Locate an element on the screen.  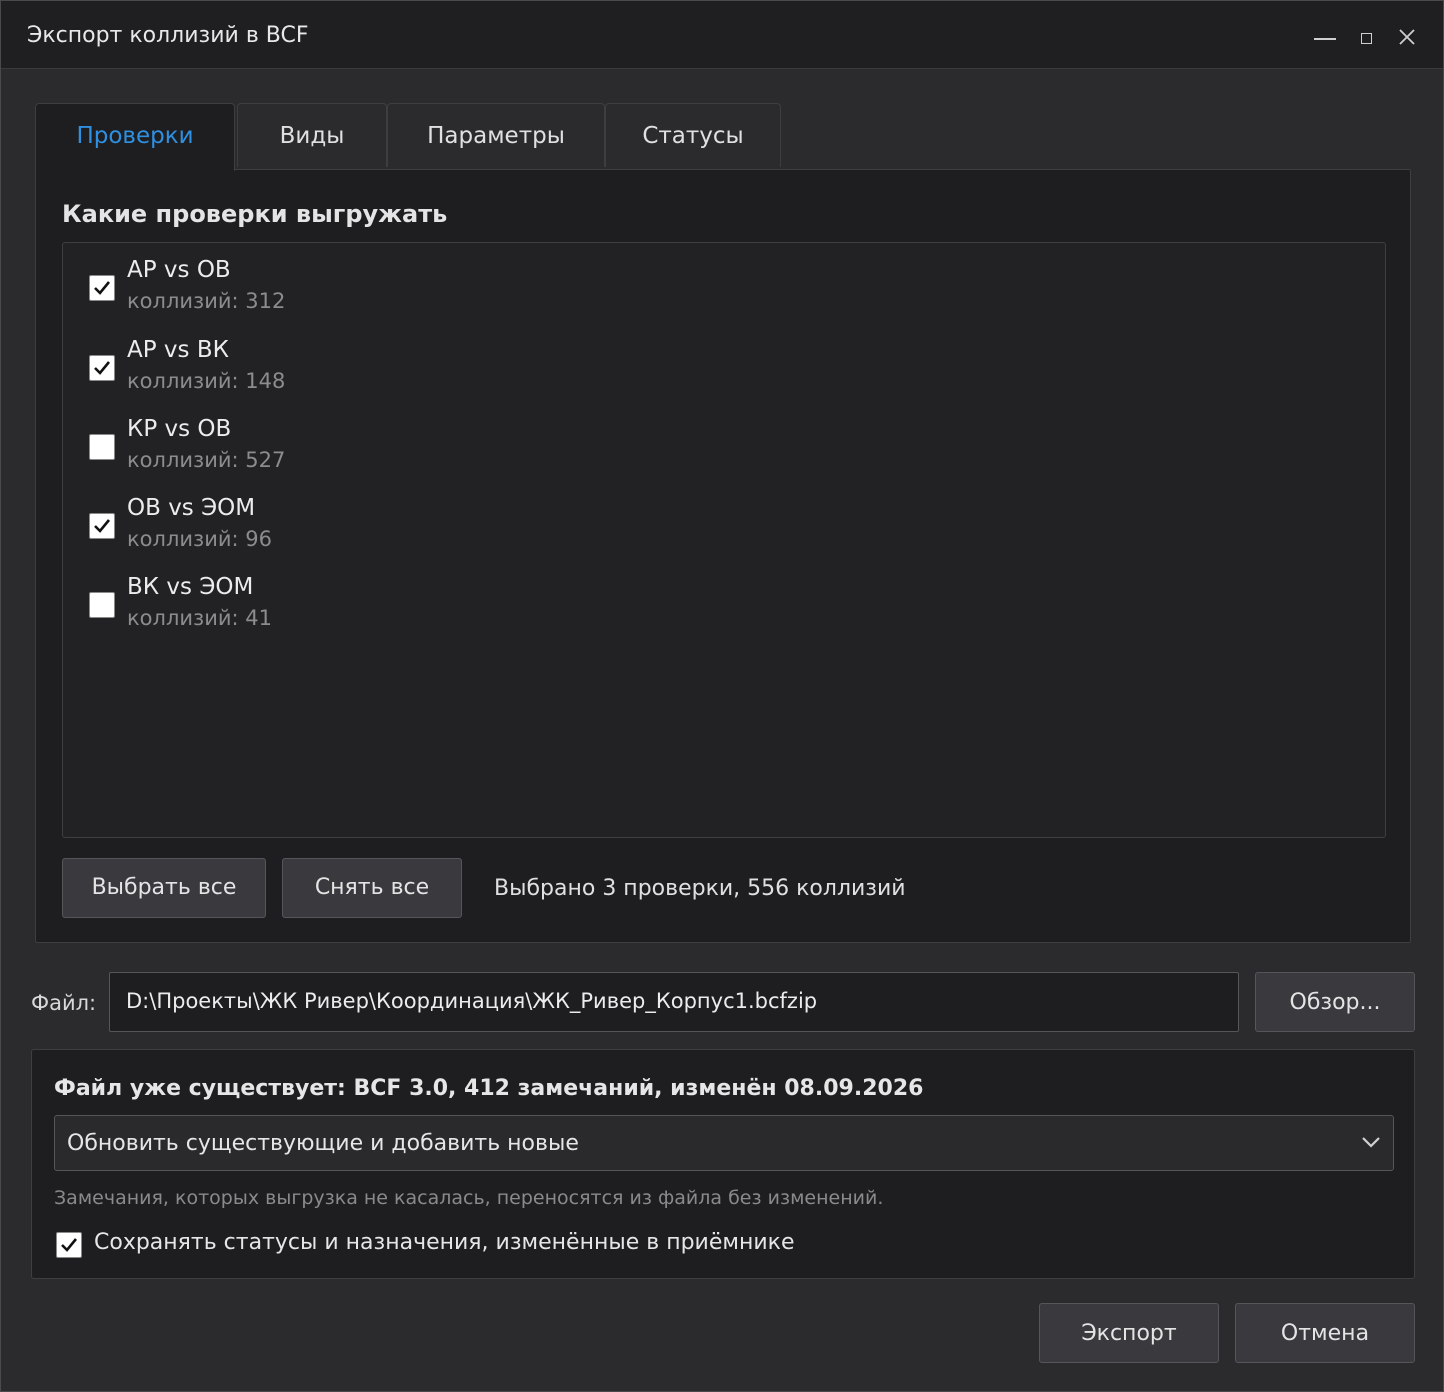
checks-section-title: Какие проверки выгружать is located at coordinates (255, 214).